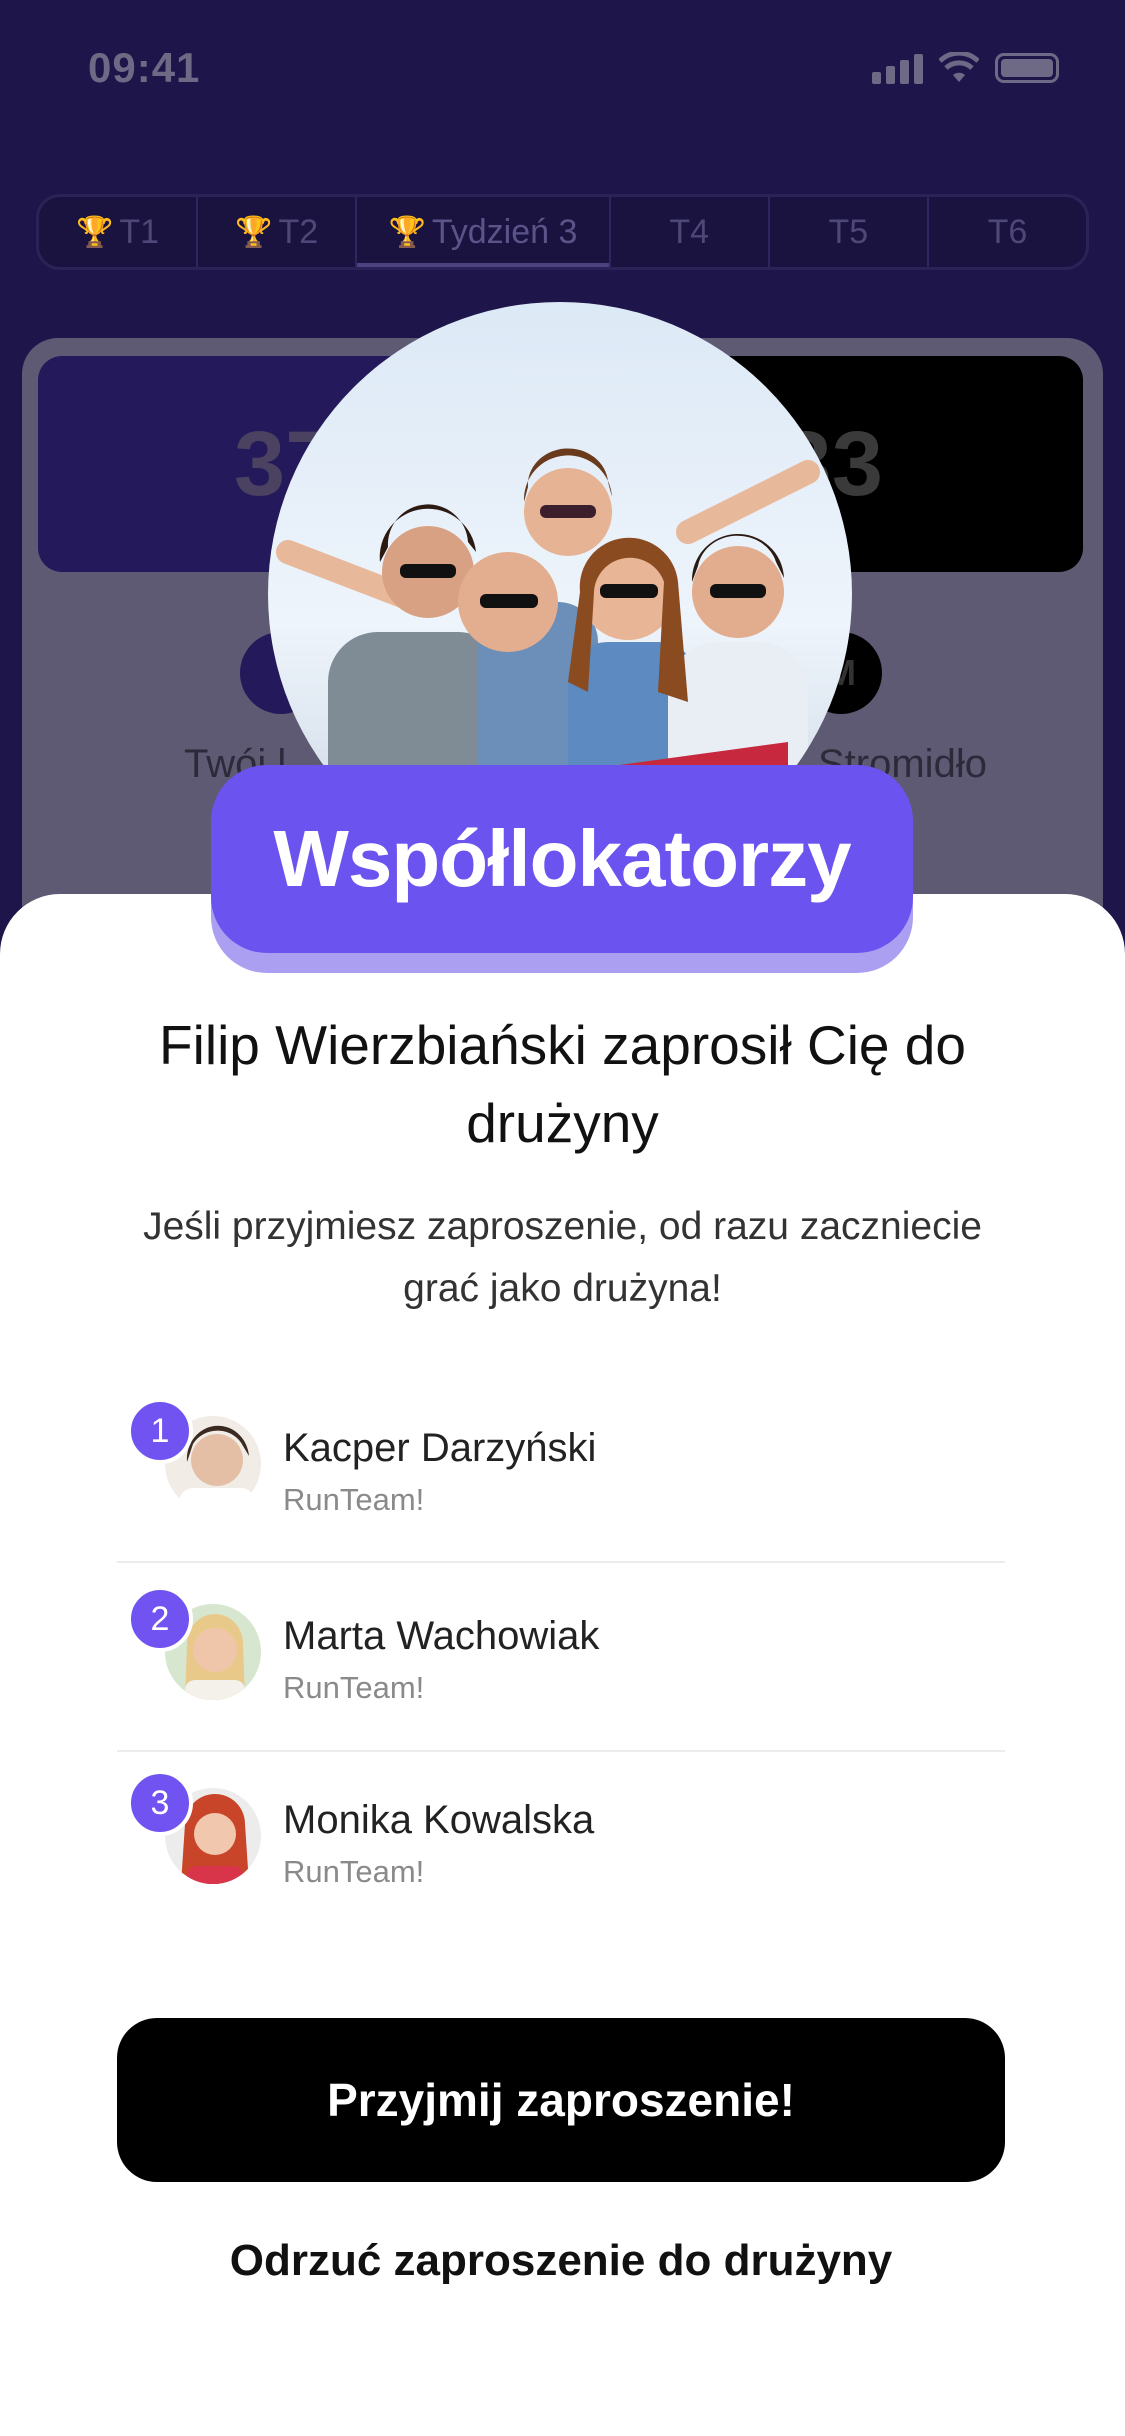  Describe the element at coordinates (562, 859) in the screenshot. I see `team-name-banner: Współlokatorzy` at that location.